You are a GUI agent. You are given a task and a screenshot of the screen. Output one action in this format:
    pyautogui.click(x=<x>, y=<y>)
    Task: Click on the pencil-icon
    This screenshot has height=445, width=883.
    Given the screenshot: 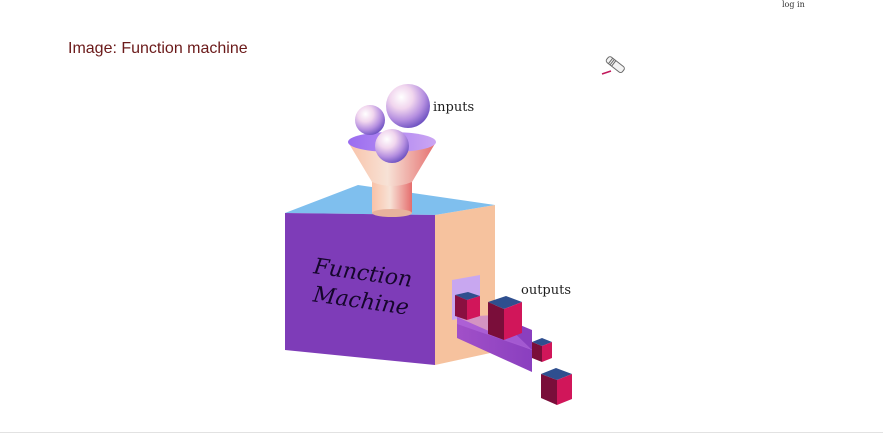 What is the action you would take?
    pyautogui.click(x=615, y=65)
    